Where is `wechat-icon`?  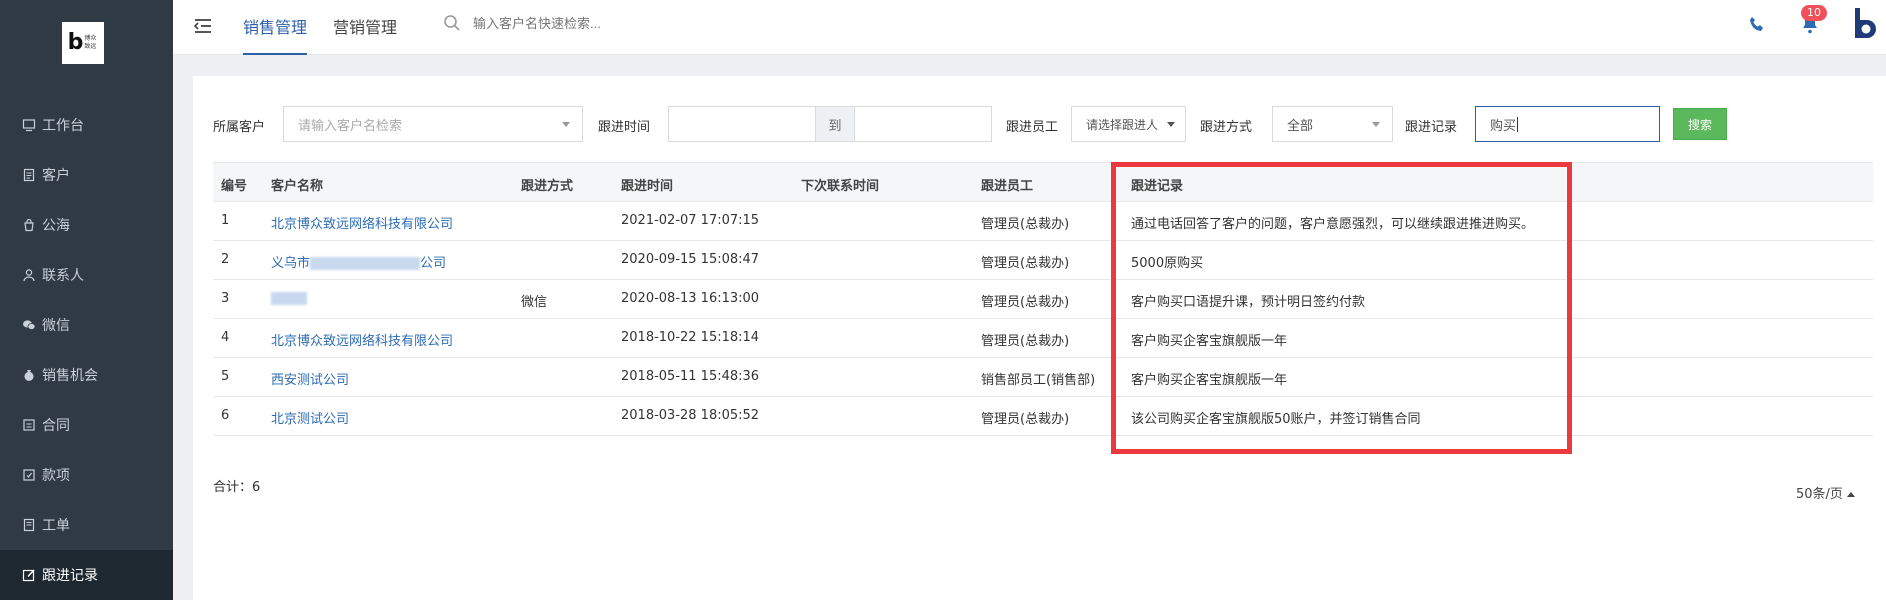
wechat-icon is located at coordinates (29, 325).